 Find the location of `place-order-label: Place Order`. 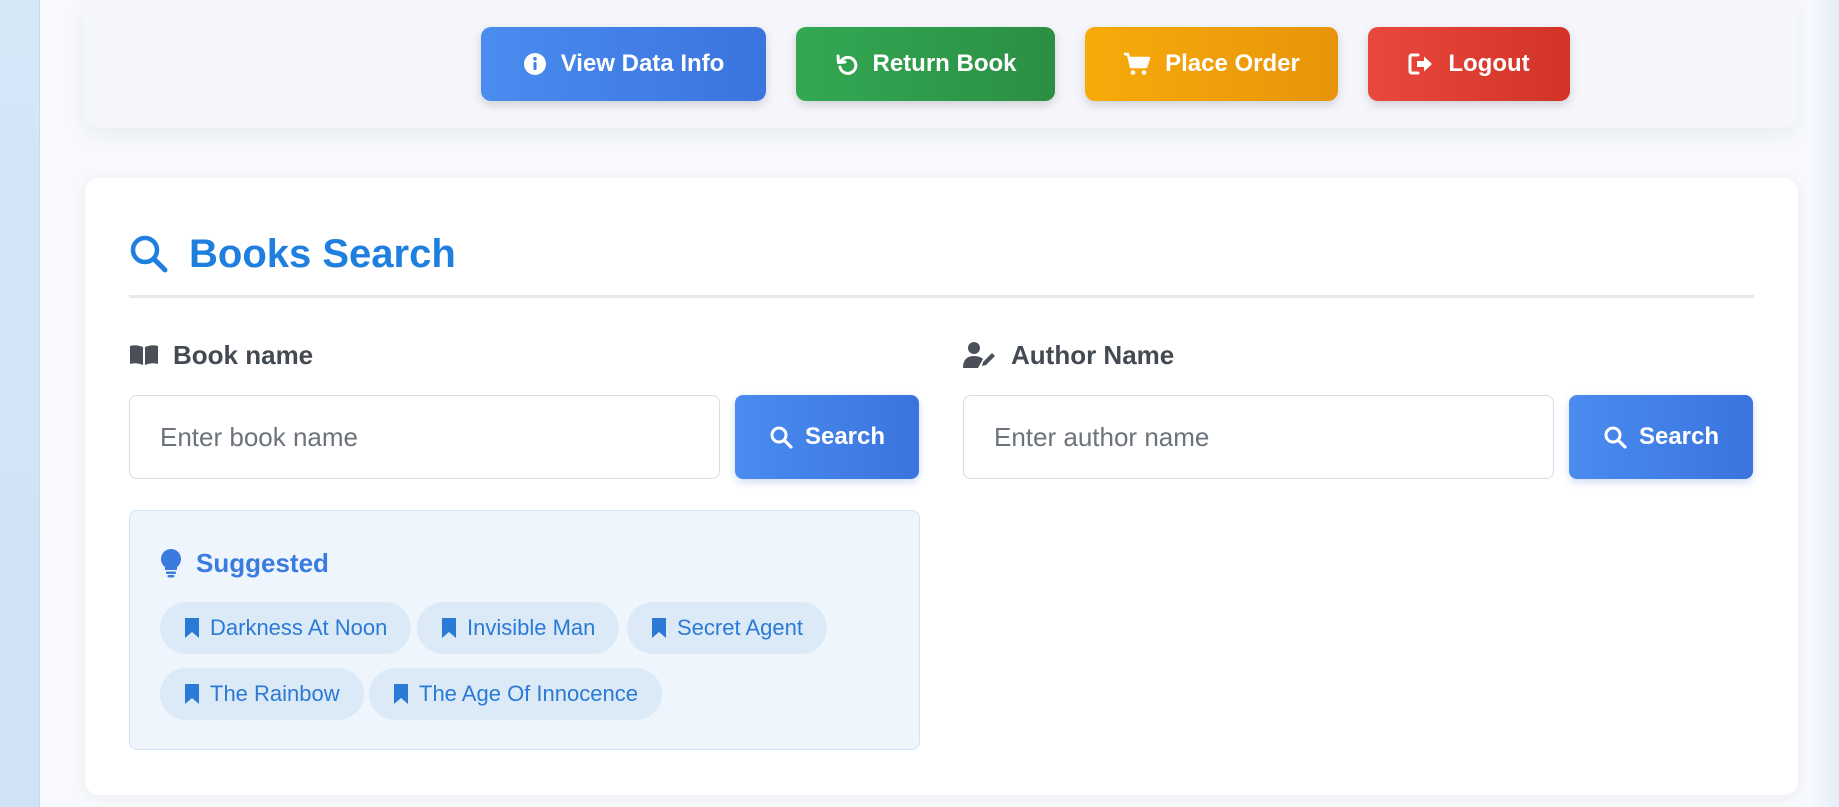

place-order-label: Place Order is located at coordinates (1232, 63).